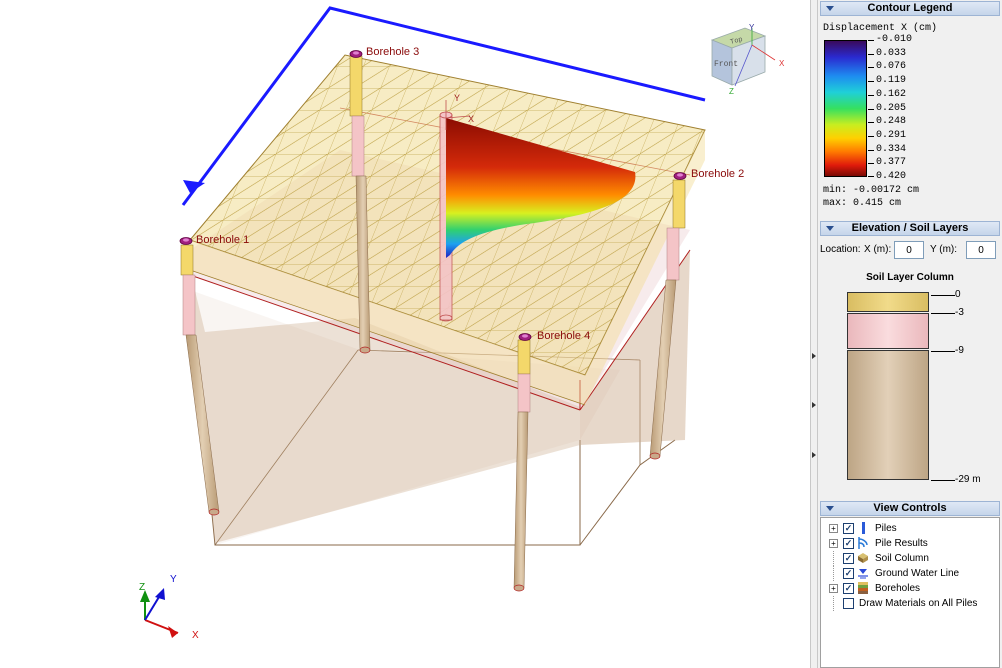  What do you see at coordinates (731, 91) in the screenshot?
I see `view-cube-z-label: Z` at bounding box center [731, 91].